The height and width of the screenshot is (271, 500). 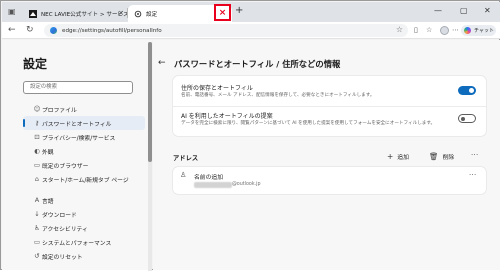 I want to click on delete-address-button: 🗑 削除, so click(x=441, y=156).